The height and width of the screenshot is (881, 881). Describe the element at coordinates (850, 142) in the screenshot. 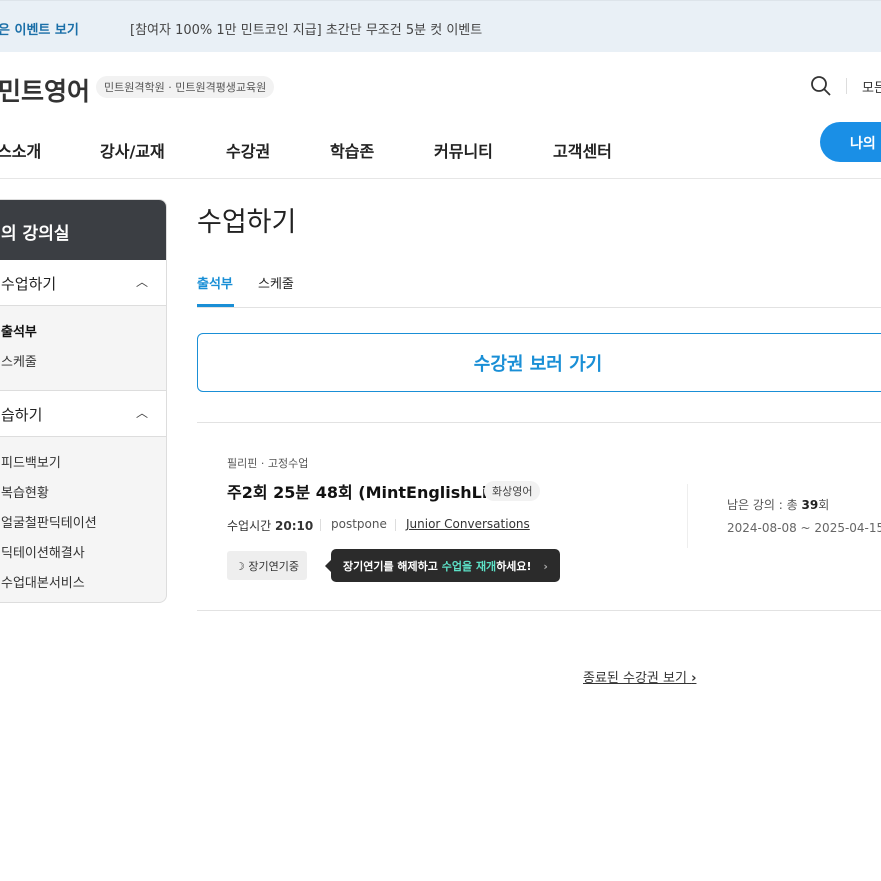

I see `my-classroom-button: 나의 강` at that location.